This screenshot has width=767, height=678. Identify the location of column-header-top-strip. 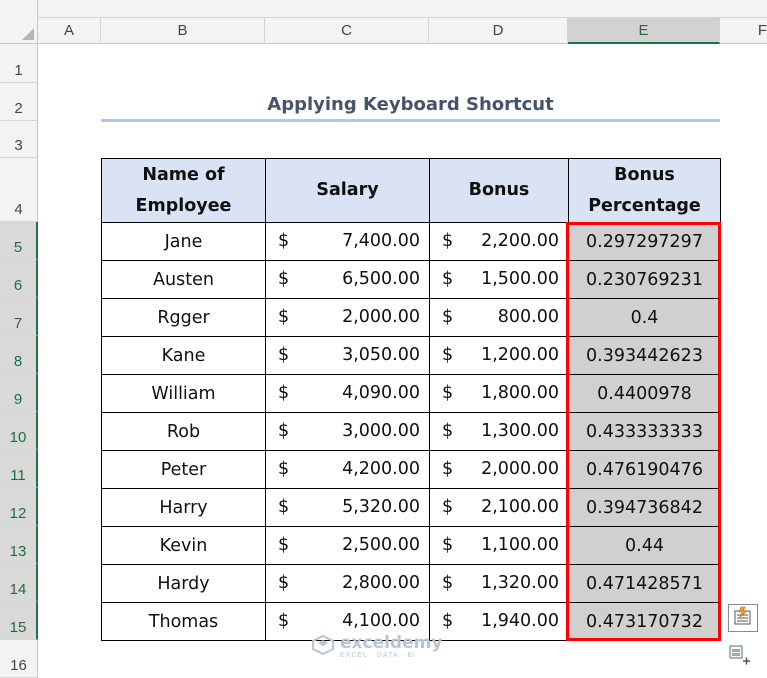
(402, 9).